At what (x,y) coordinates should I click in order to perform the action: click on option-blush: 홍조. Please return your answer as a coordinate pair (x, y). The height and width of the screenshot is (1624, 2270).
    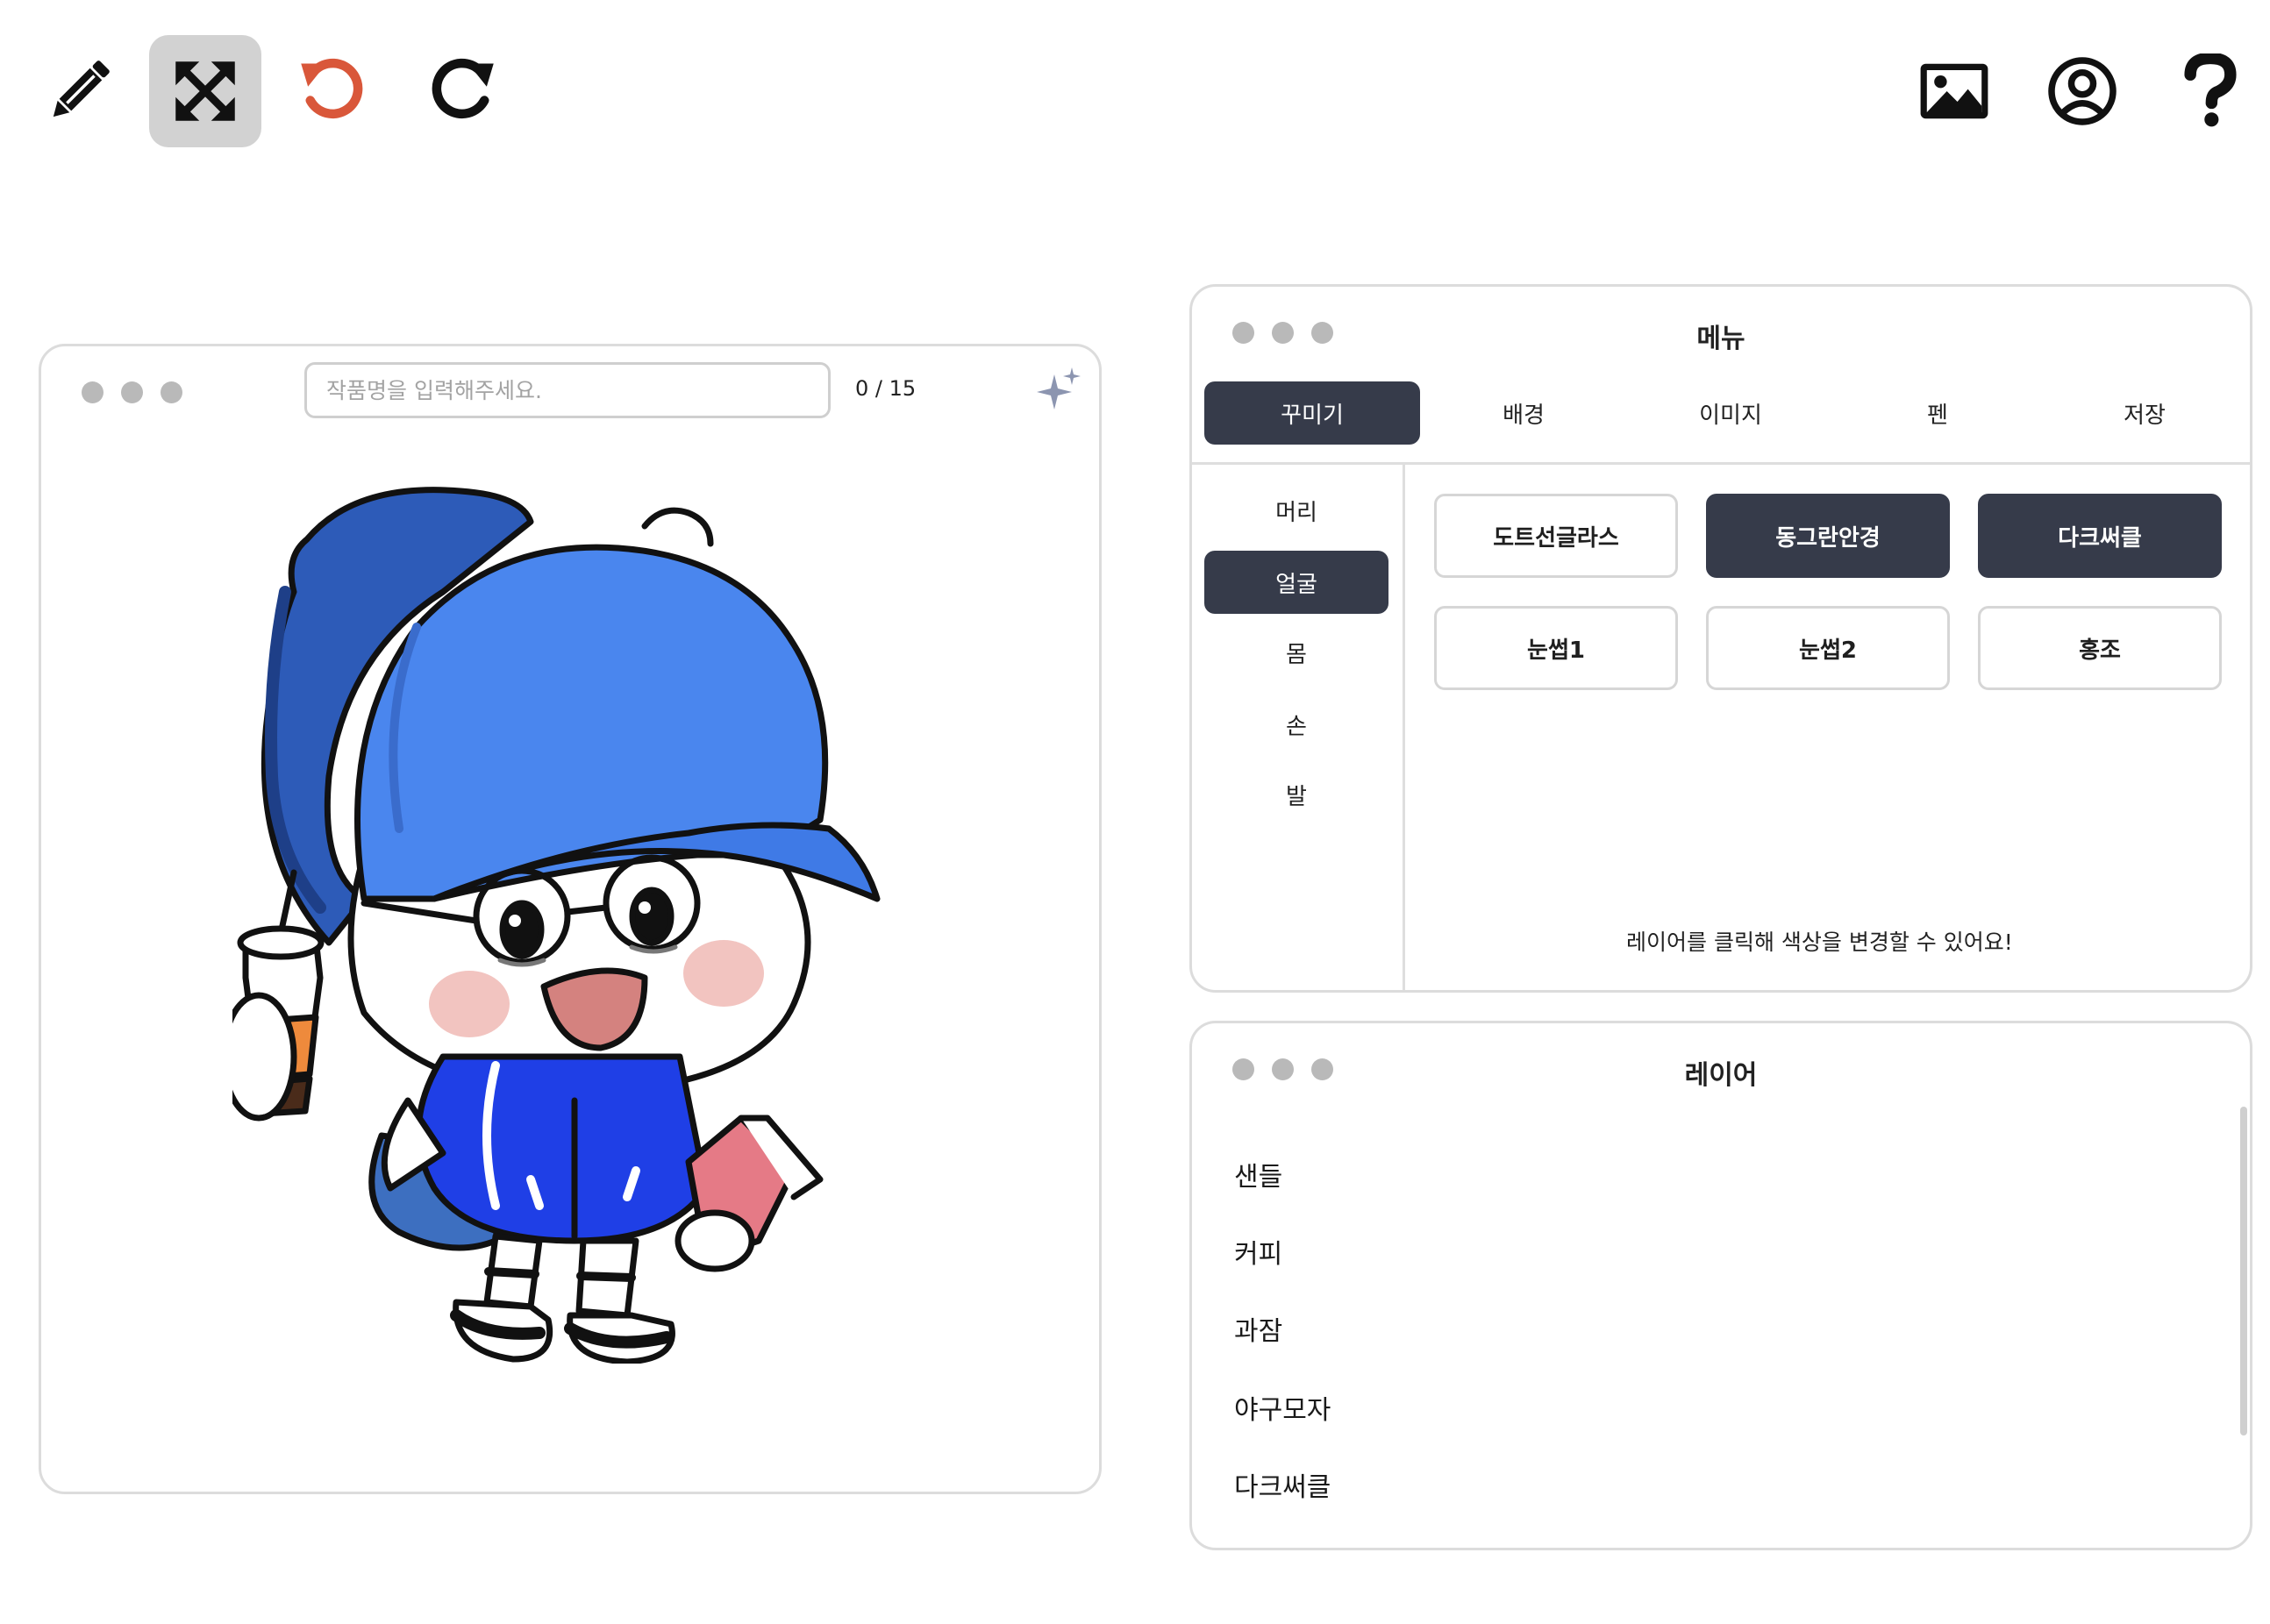
    Looking at the image, I should click on (2100, 648).